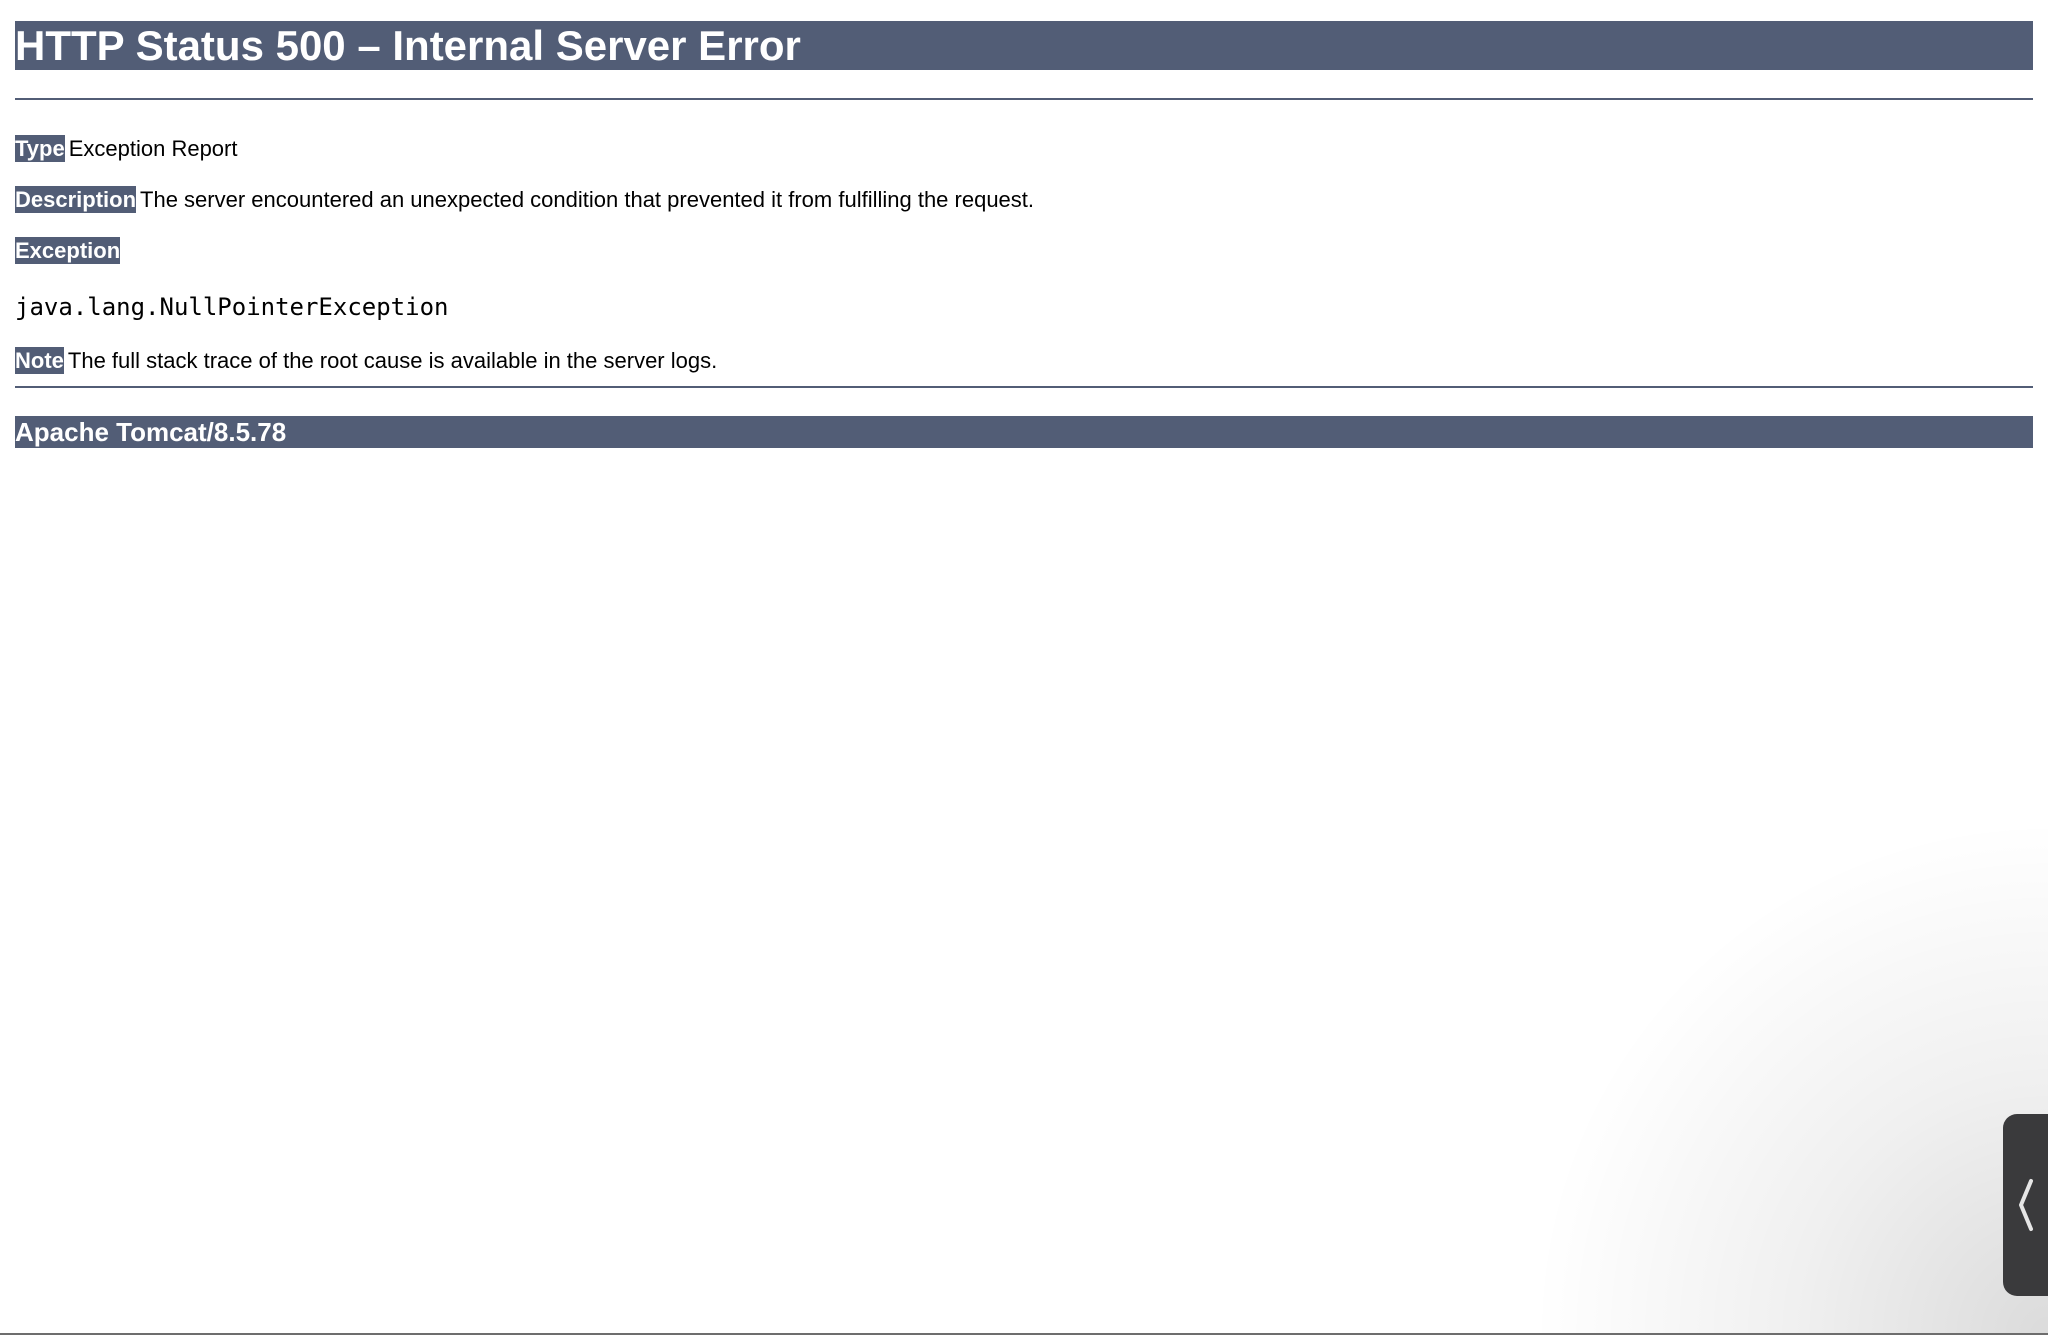 The width and height of the screenshot is (2048, 1335). I want to click on server-footer: Apache Tomcat/8.5.78, so click(1024, 432).